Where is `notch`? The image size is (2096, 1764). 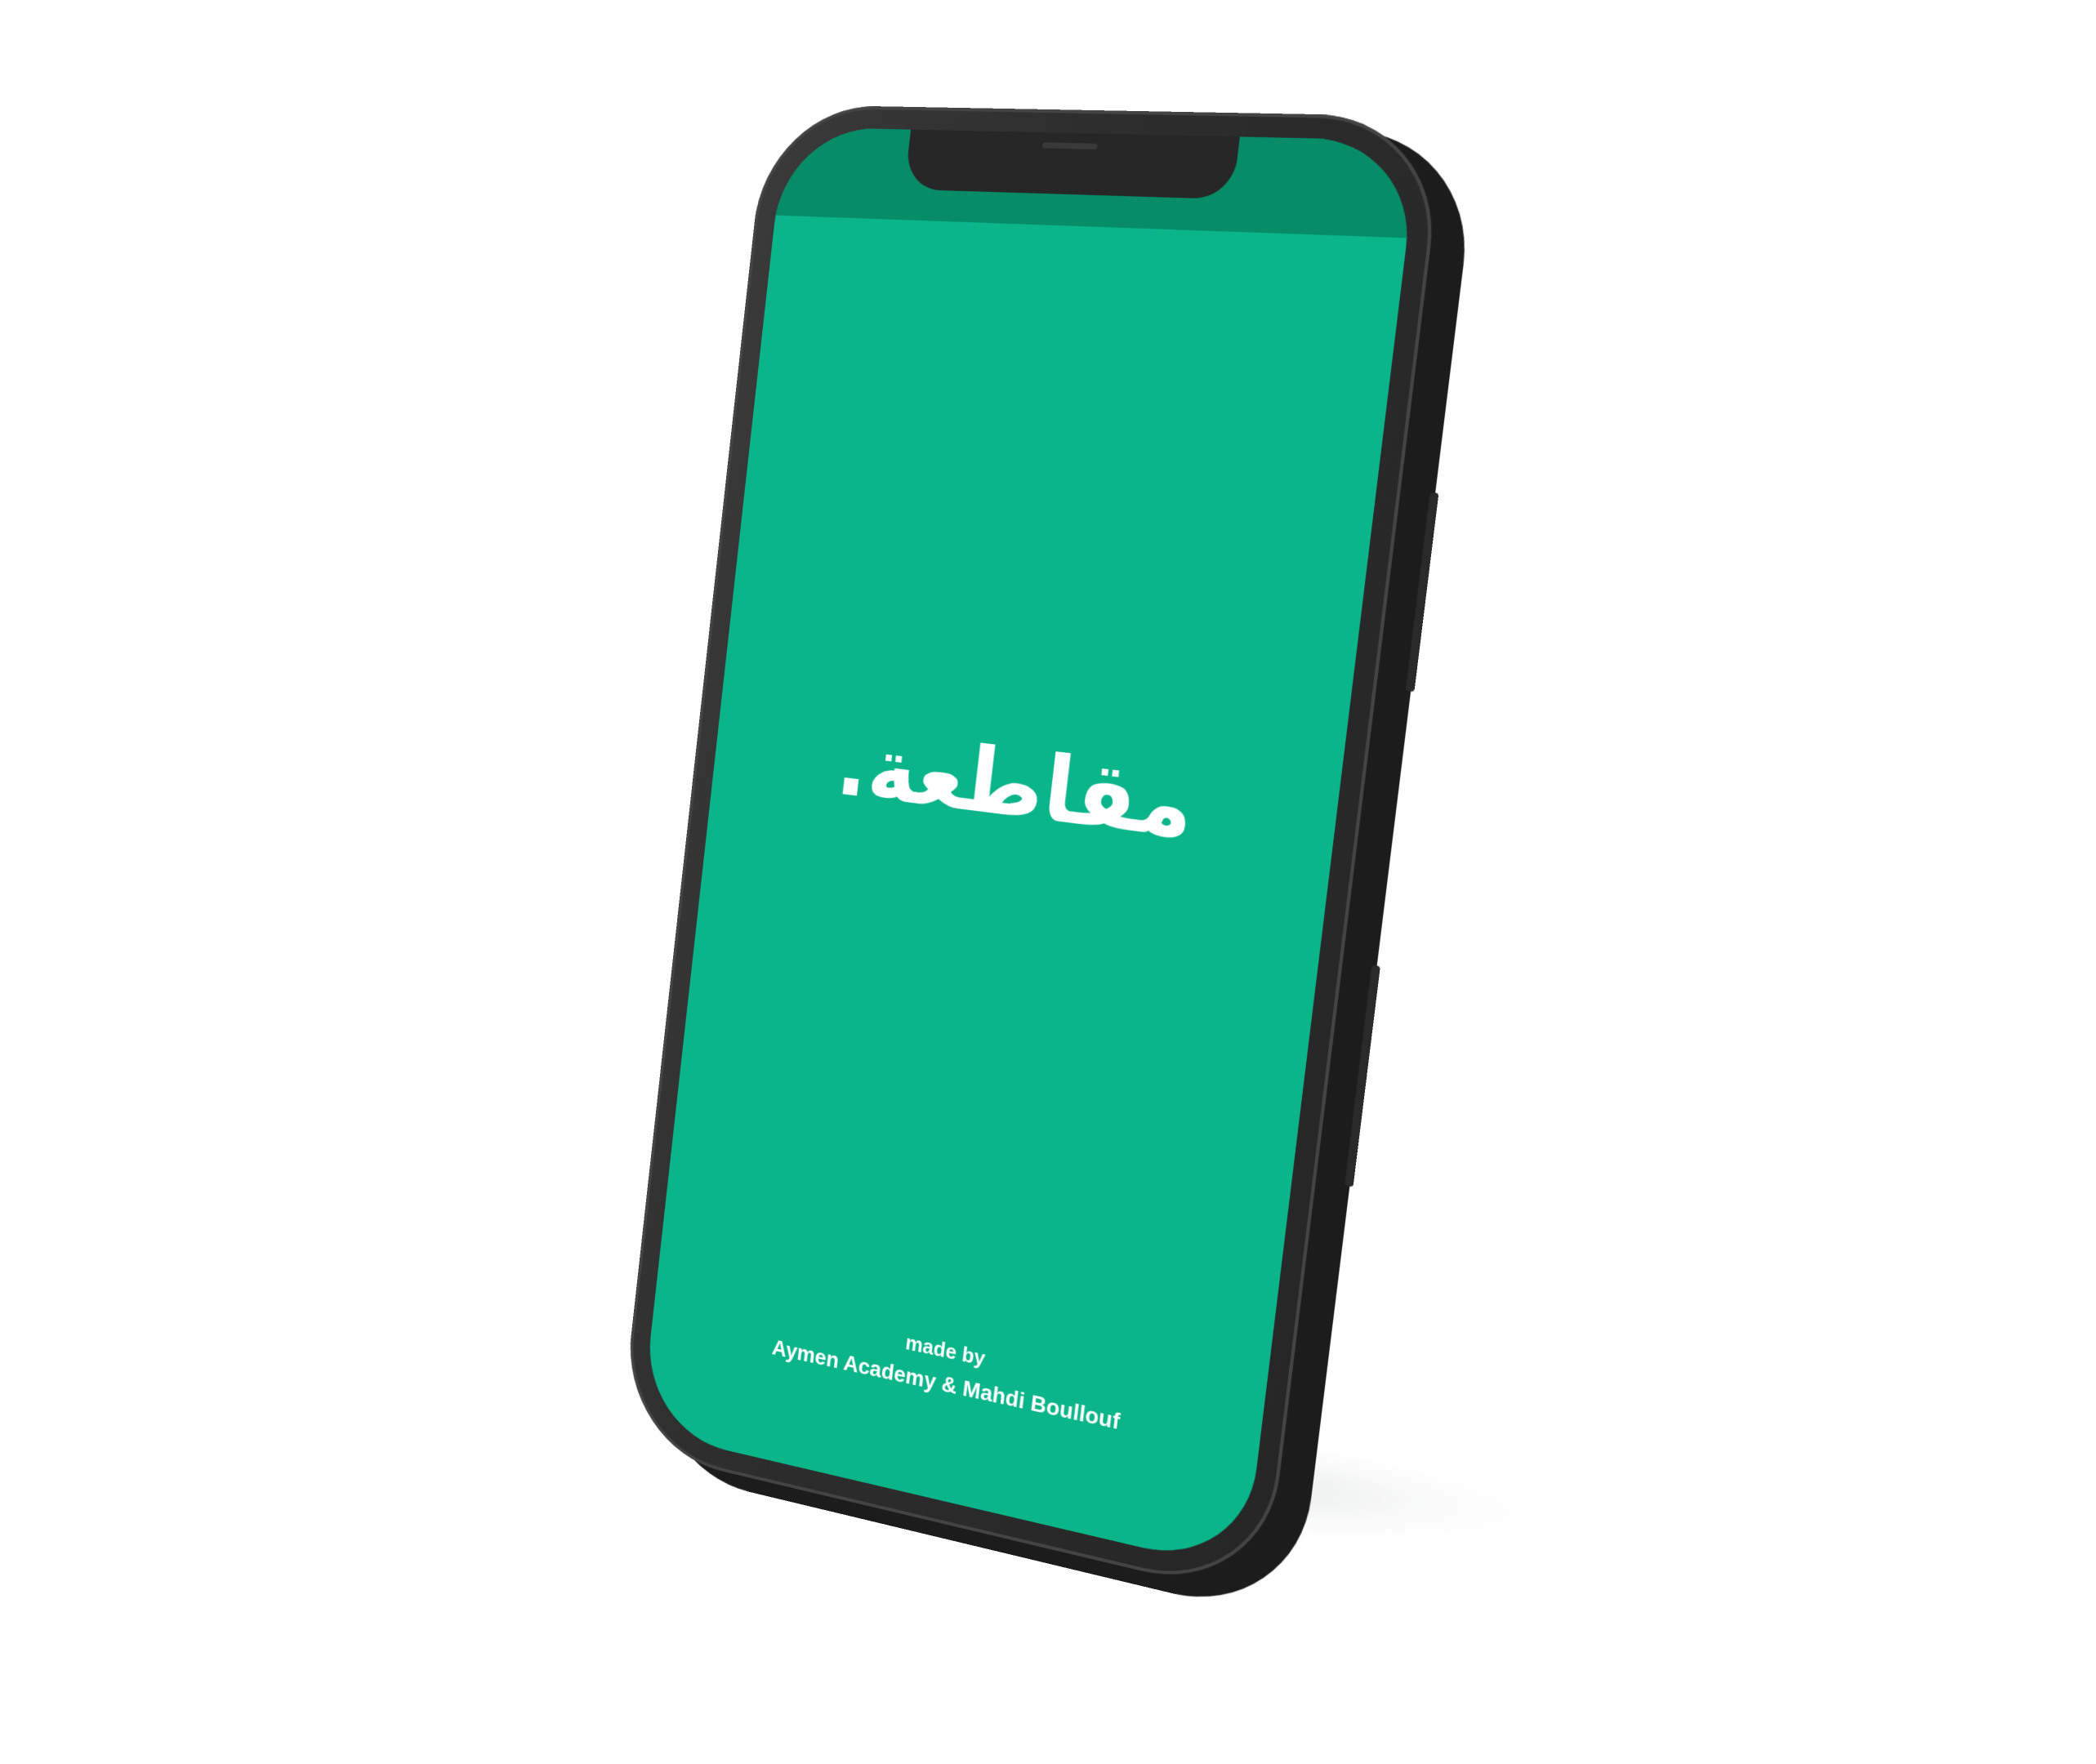
notch is located at coordinates (1072, 165).